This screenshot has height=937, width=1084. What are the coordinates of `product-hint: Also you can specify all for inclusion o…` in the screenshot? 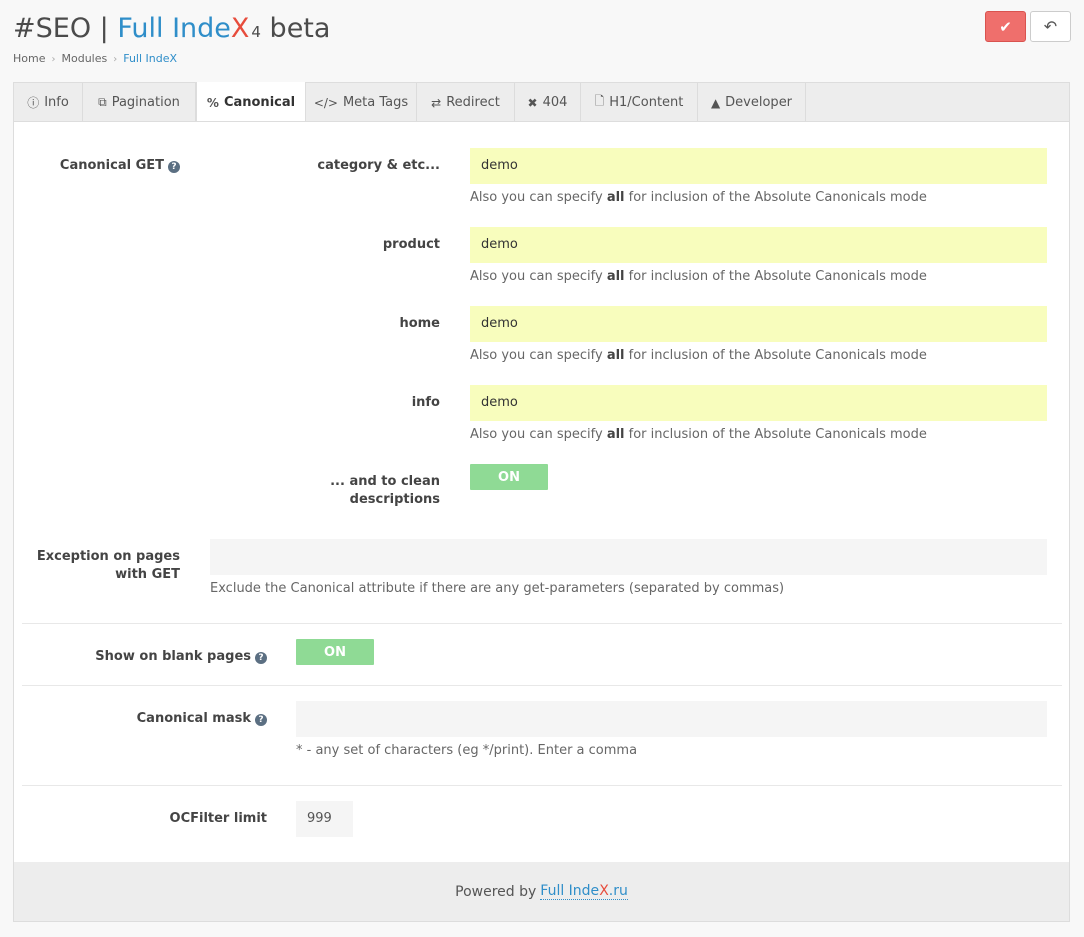 It's located at (698, 276).